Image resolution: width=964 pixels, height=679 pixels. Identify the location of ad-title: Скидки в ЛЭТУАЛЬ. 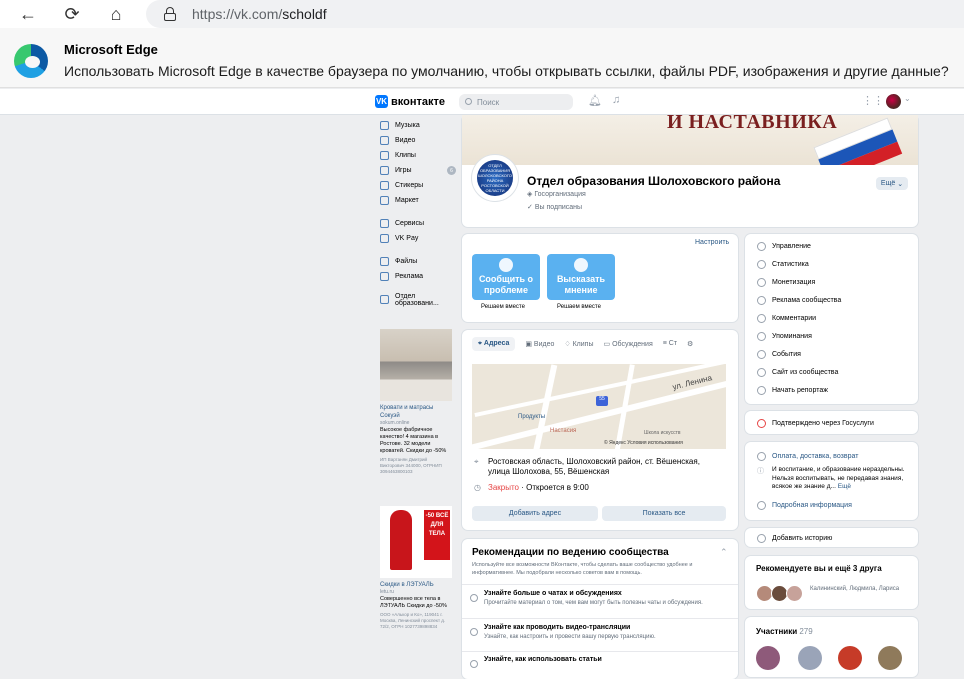
(416, 585).